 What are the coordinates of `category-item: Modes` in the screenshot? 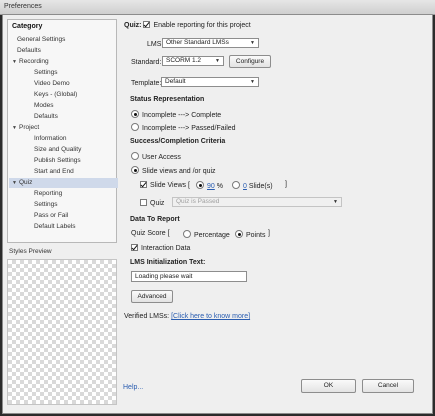 It's located at (44, 106).